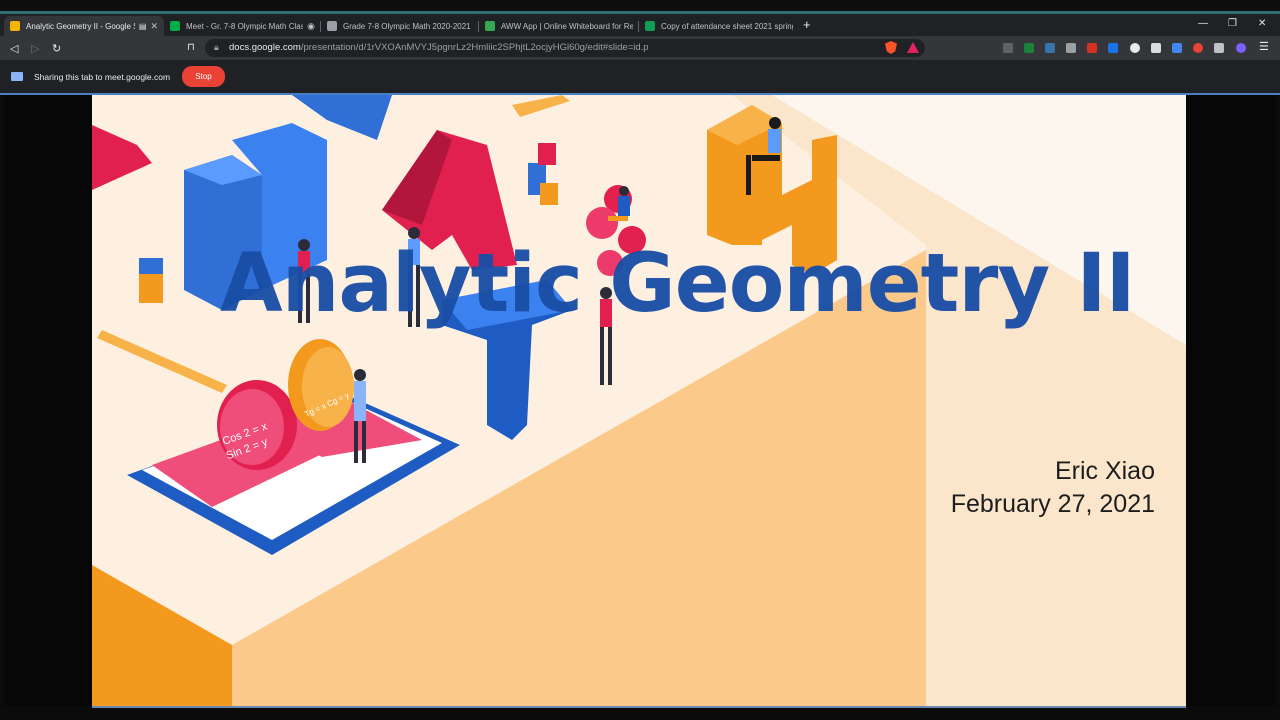 The height and width of the screenshot is (720, 1280). What do you see at coordinates (14, 48) in the screenshot?
I see `back-button: ◁` at bounding box center [14, 48].